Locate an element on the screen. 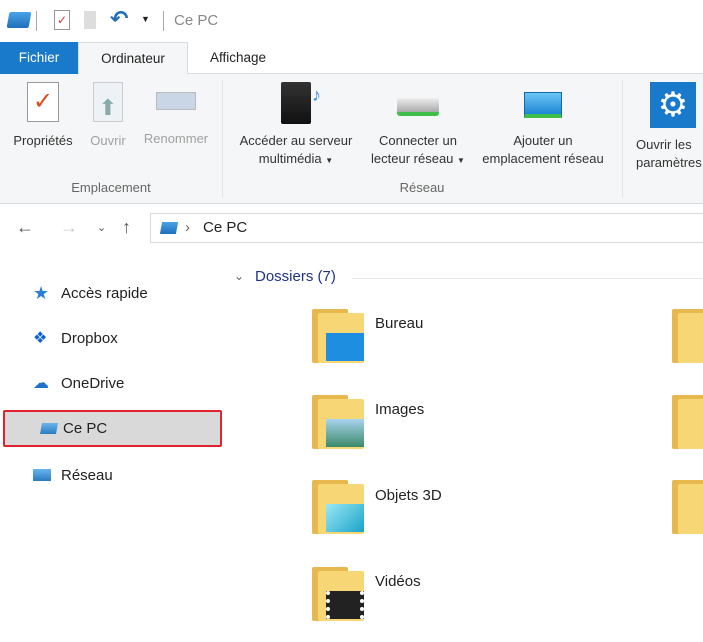  nav-item-quick-access: ★ Accès rapide is located at coordinates (112, 293).